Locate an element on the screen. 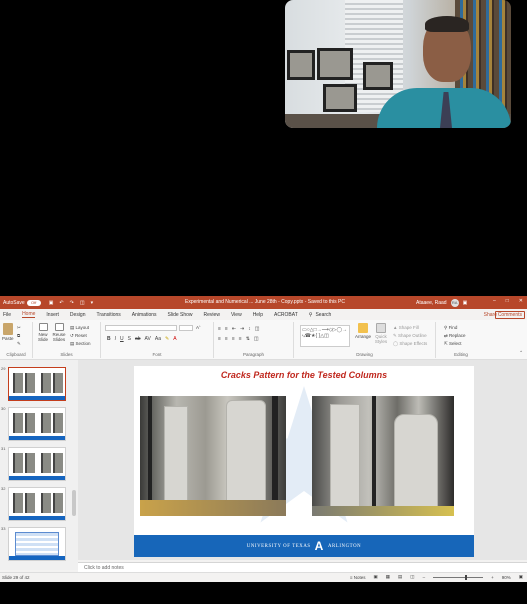  customize-icon: ▾ is located at coordinates (92, 303).